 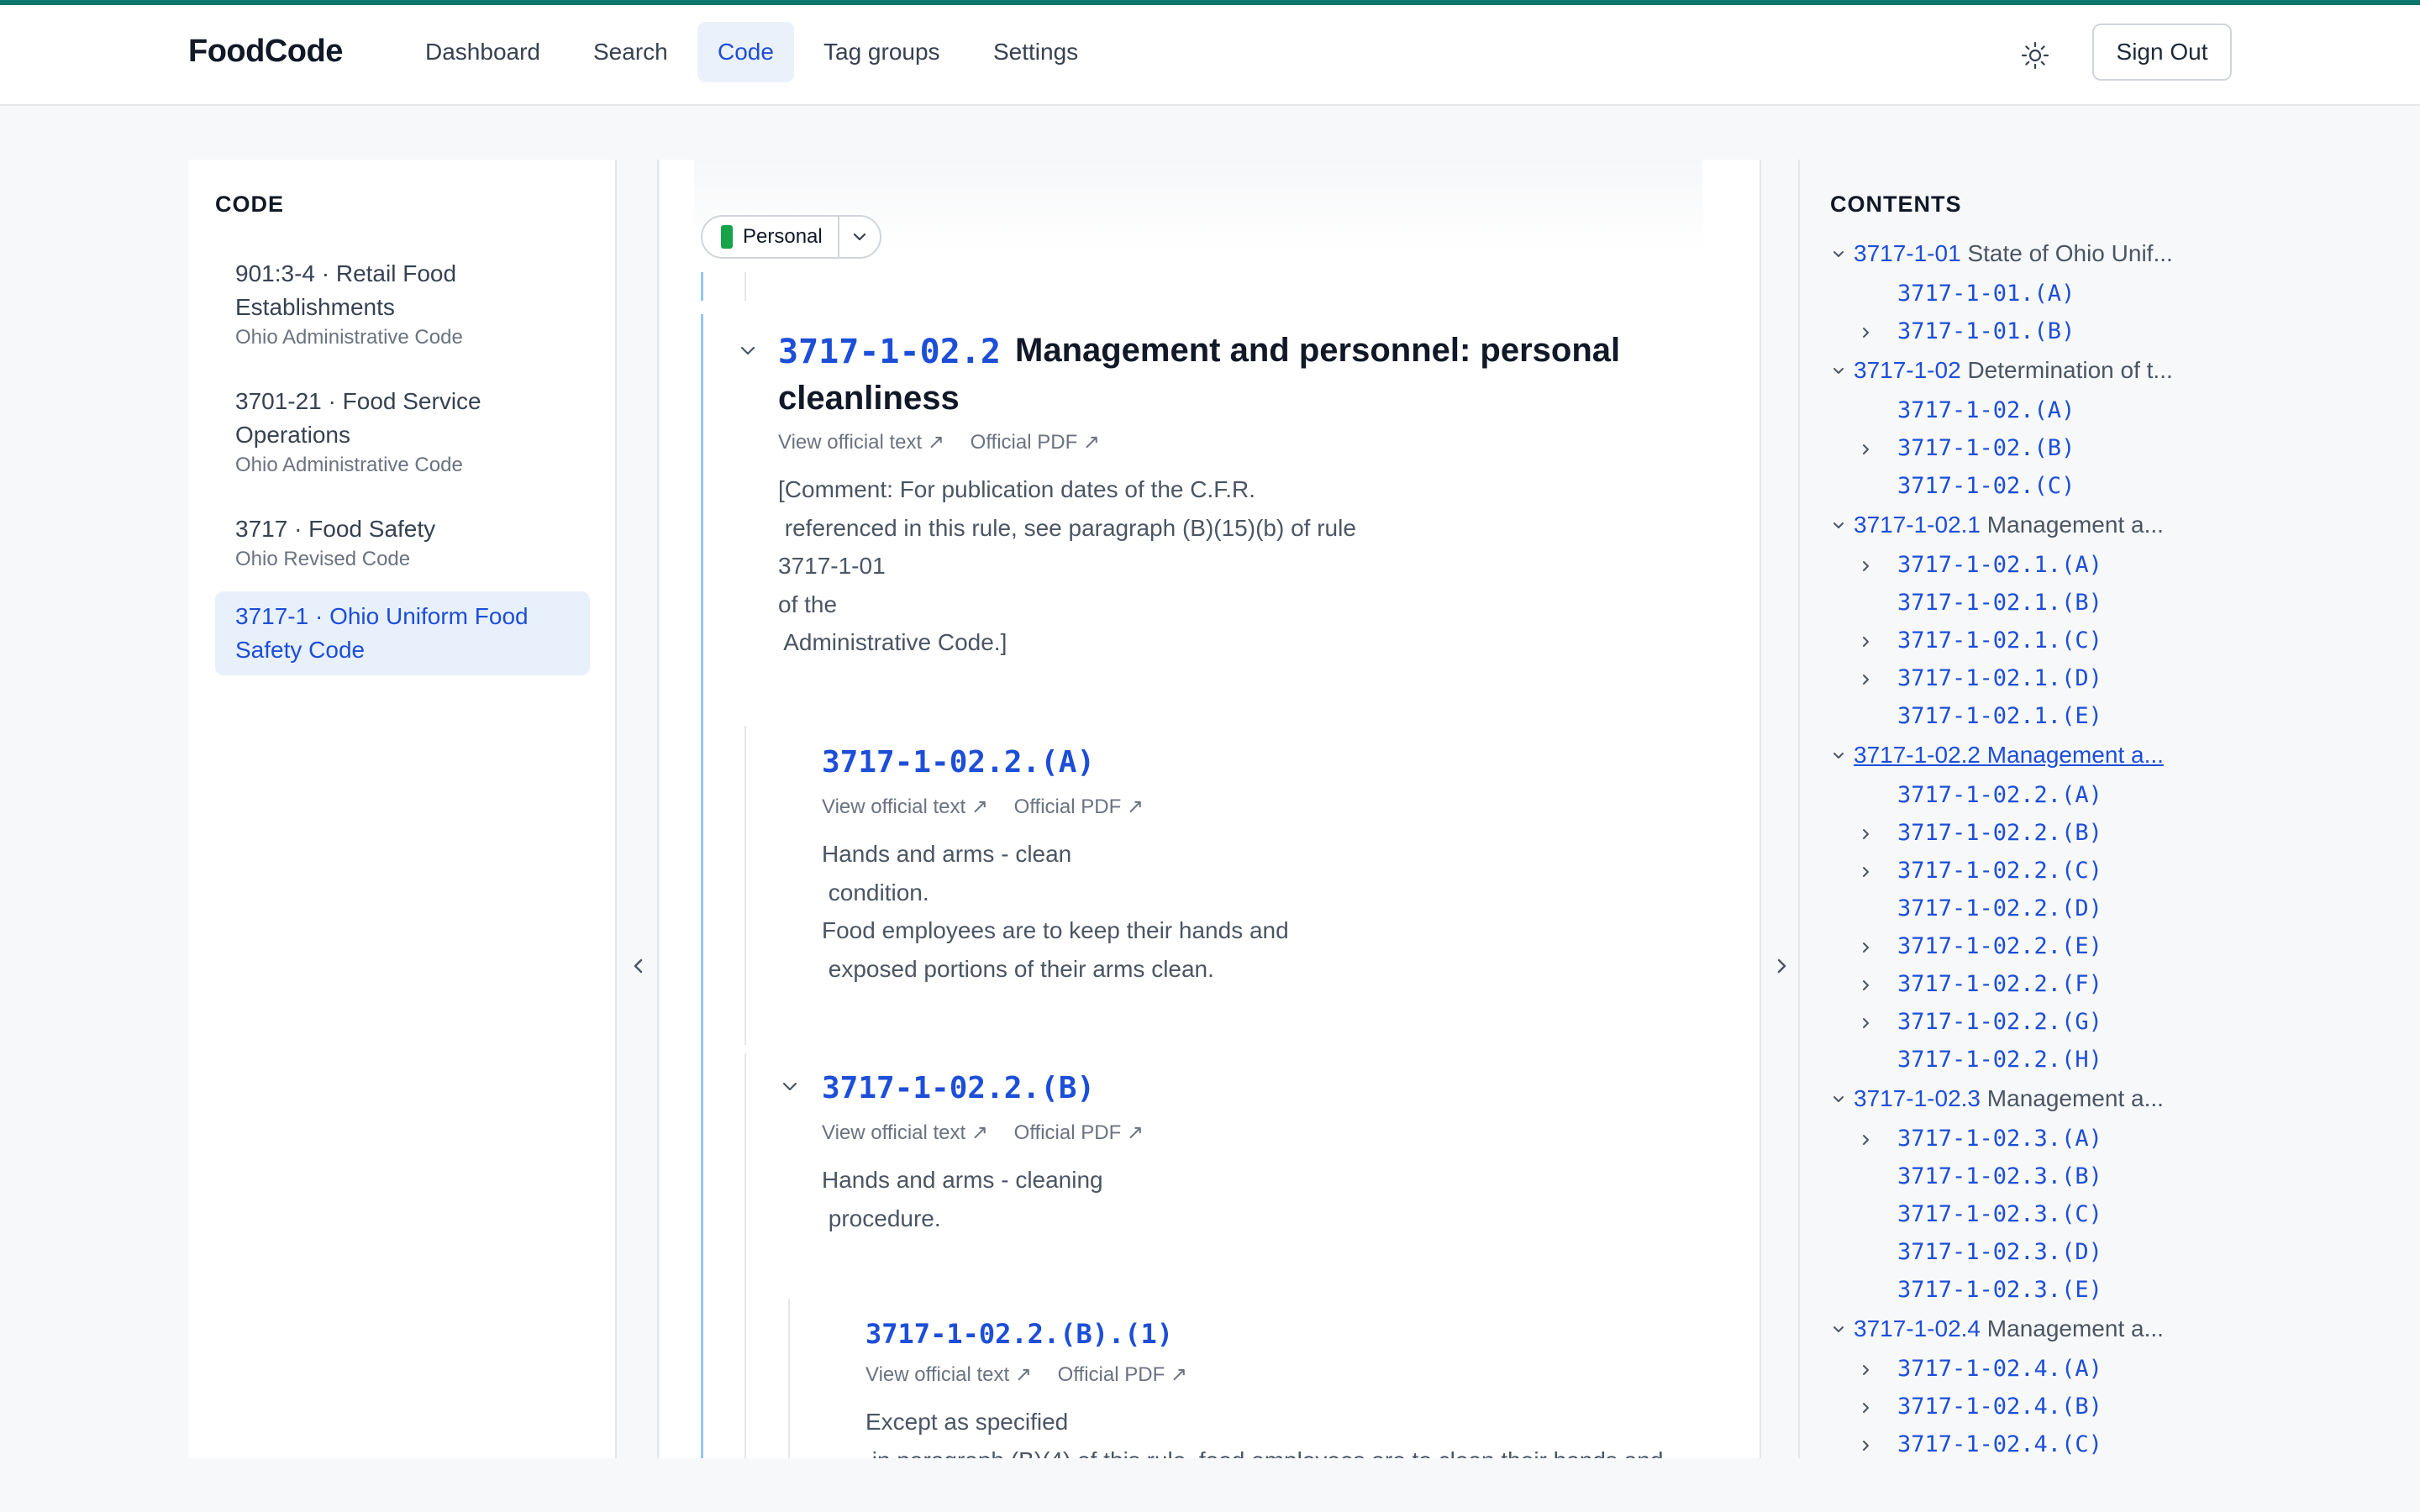 I want to click on toc-item-link: 3717-1-02.2.(E), so click(x=1999, y=946).